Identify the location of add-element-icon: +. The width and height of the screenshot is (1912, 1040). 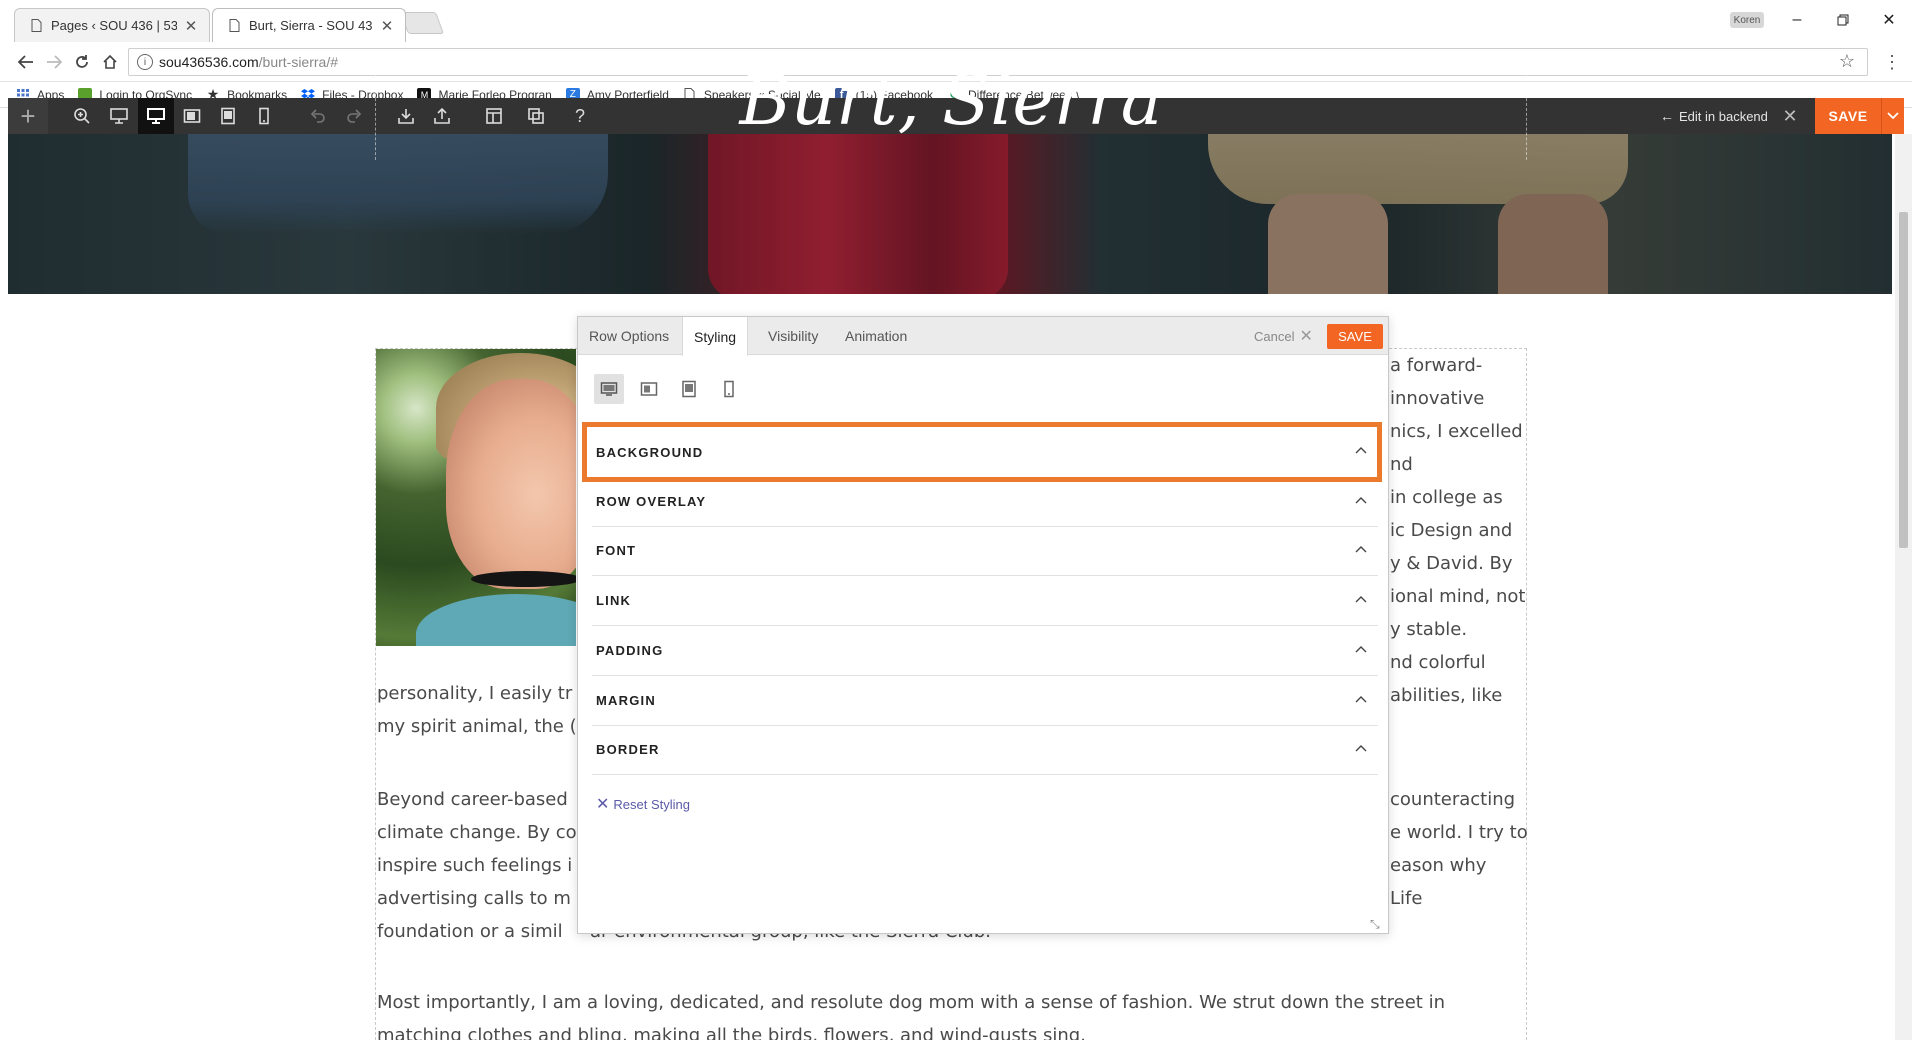
(28, 116).